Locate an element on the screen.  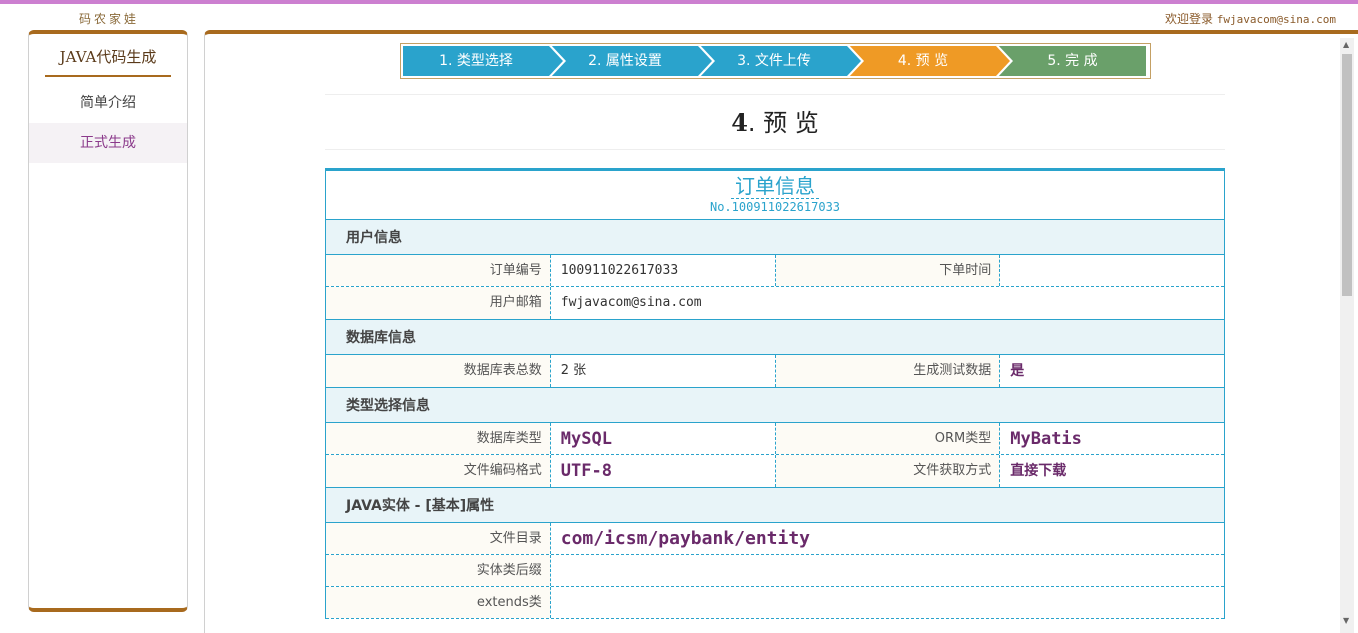
order-time-value is located at coordinates (1112, 270).